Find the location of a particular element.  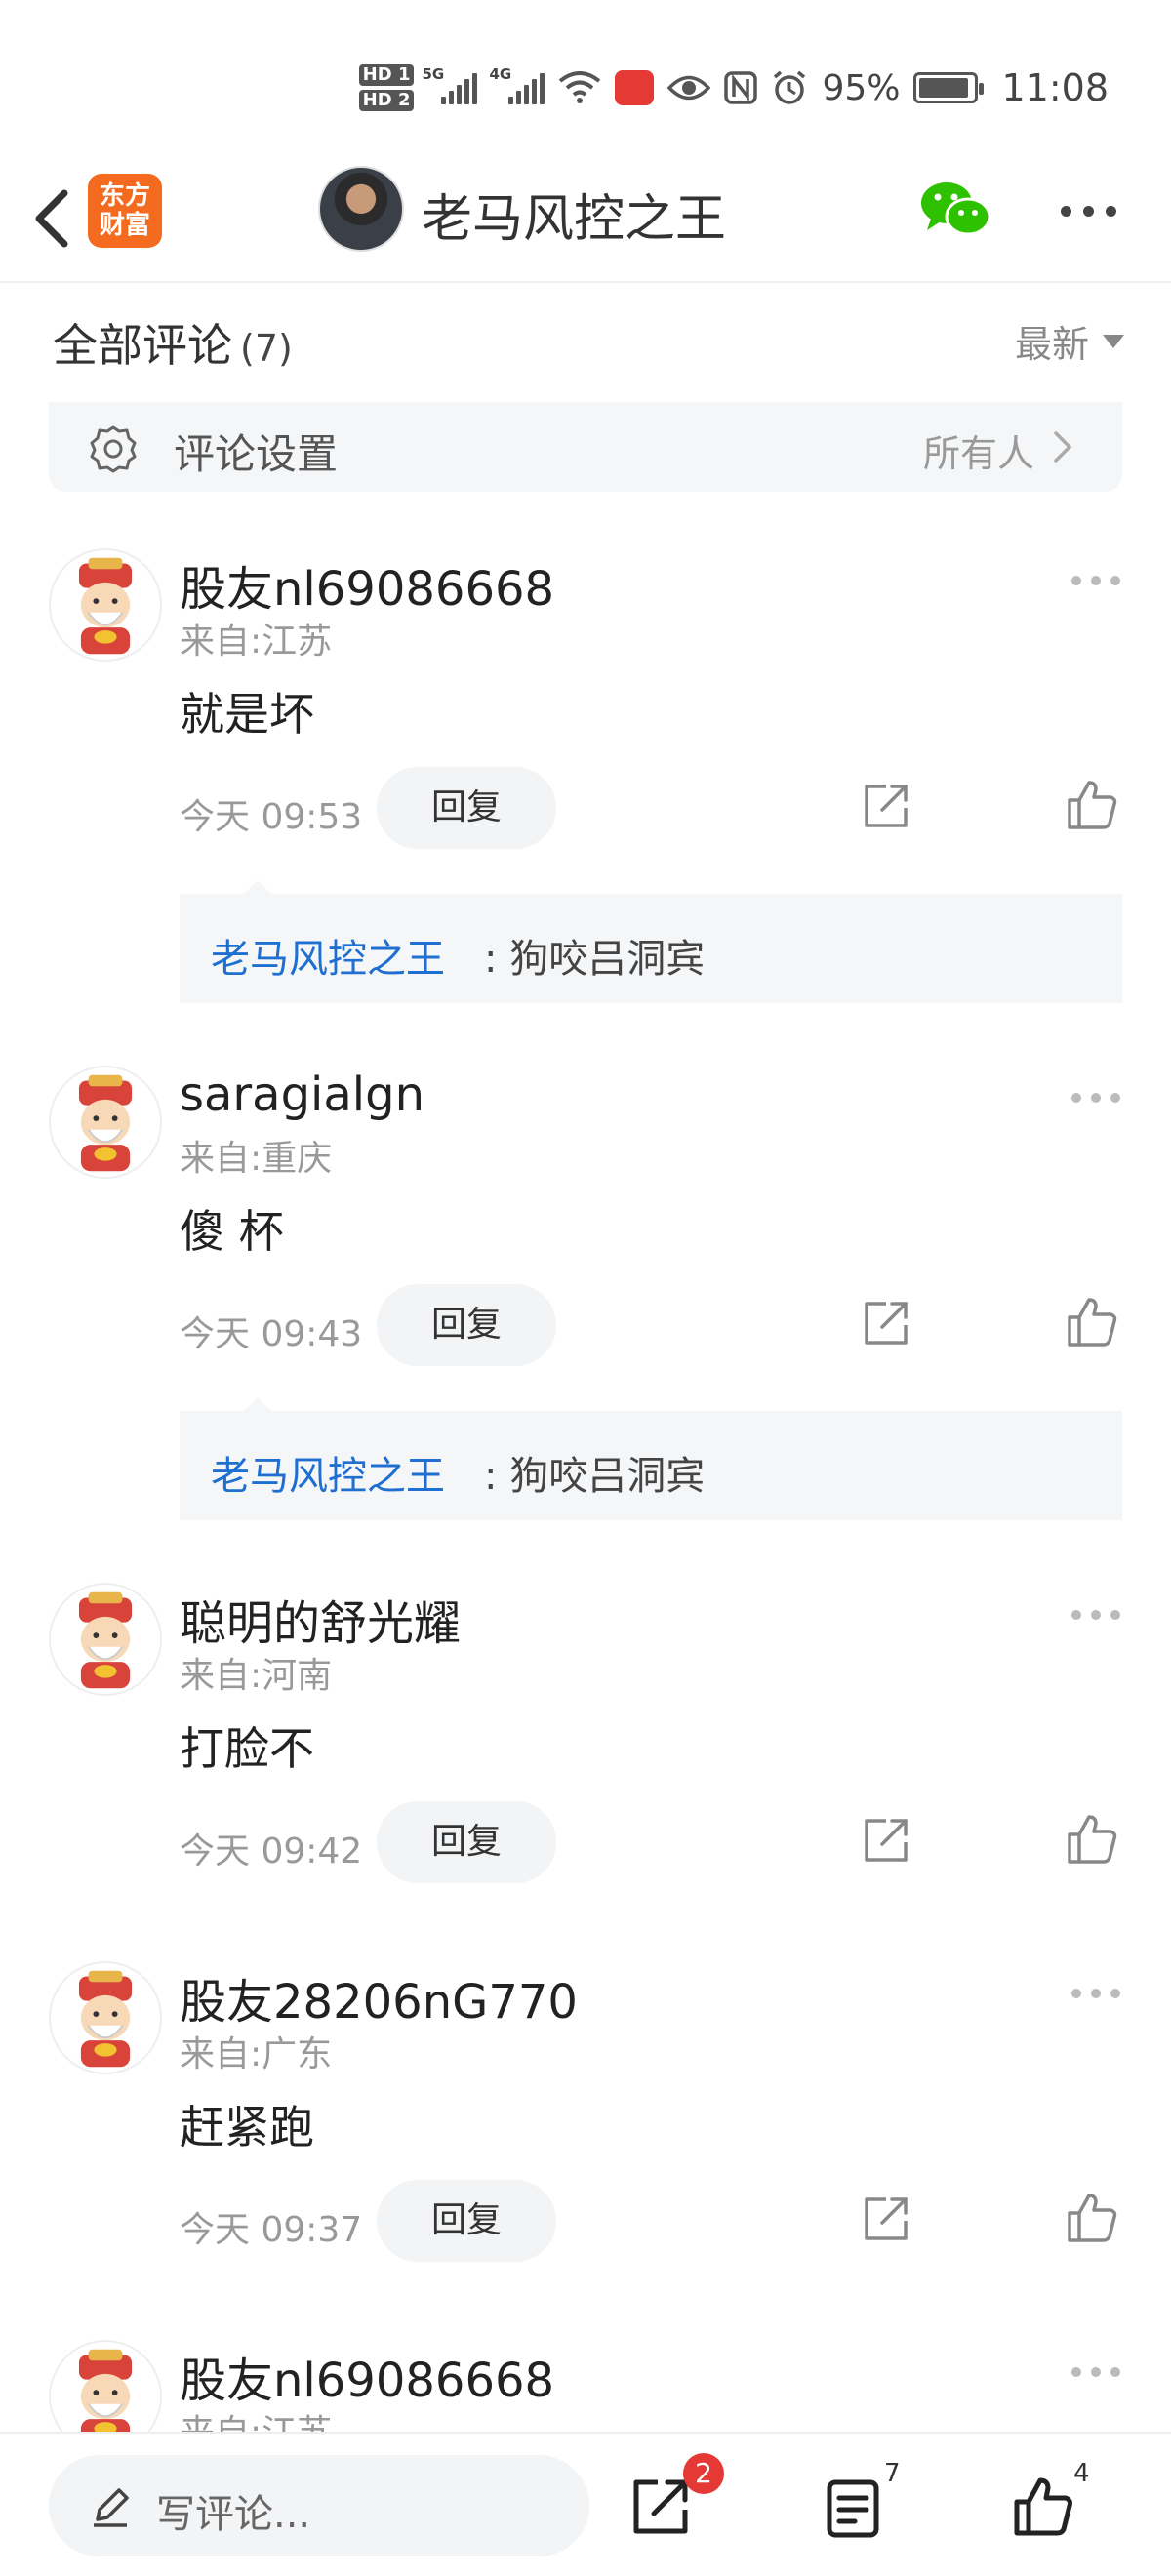

battery-icon is located at coordinates (949, 87).